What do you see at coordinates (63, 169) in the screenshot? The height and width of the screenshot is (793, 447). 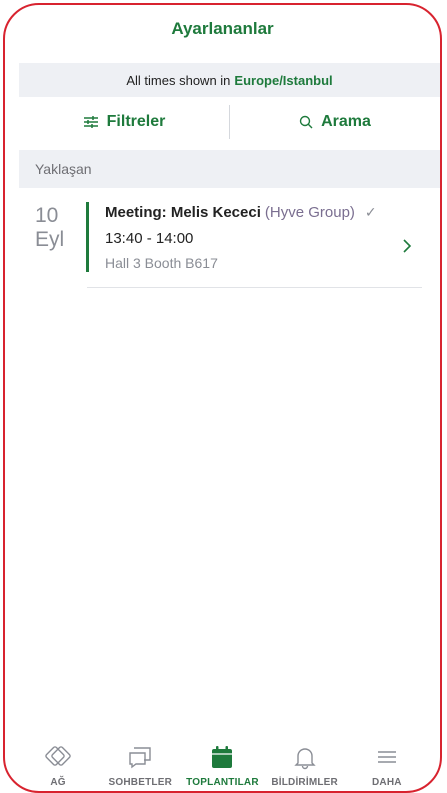 I see `section-title: Yaklaşan` at bounding box center [63, 169].